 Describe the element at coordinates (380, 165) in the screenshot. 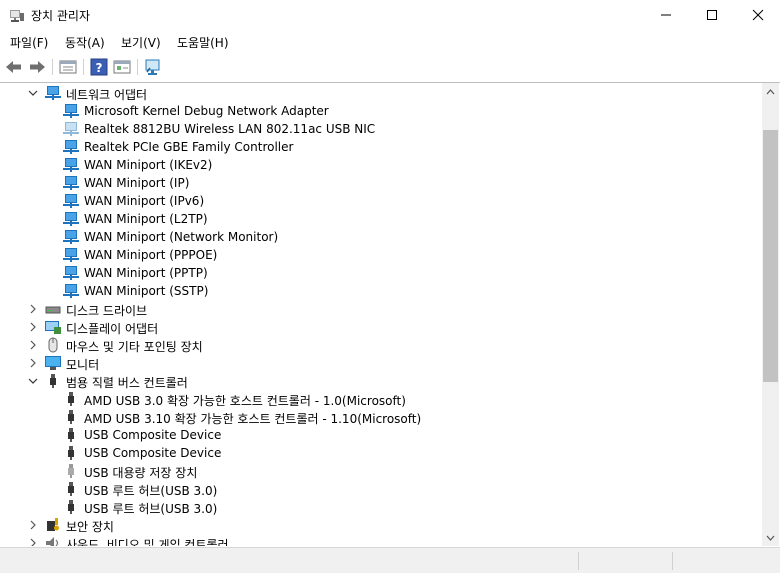

I see `tree-device-item: WAN Miniport (IKEv2)` at that location.